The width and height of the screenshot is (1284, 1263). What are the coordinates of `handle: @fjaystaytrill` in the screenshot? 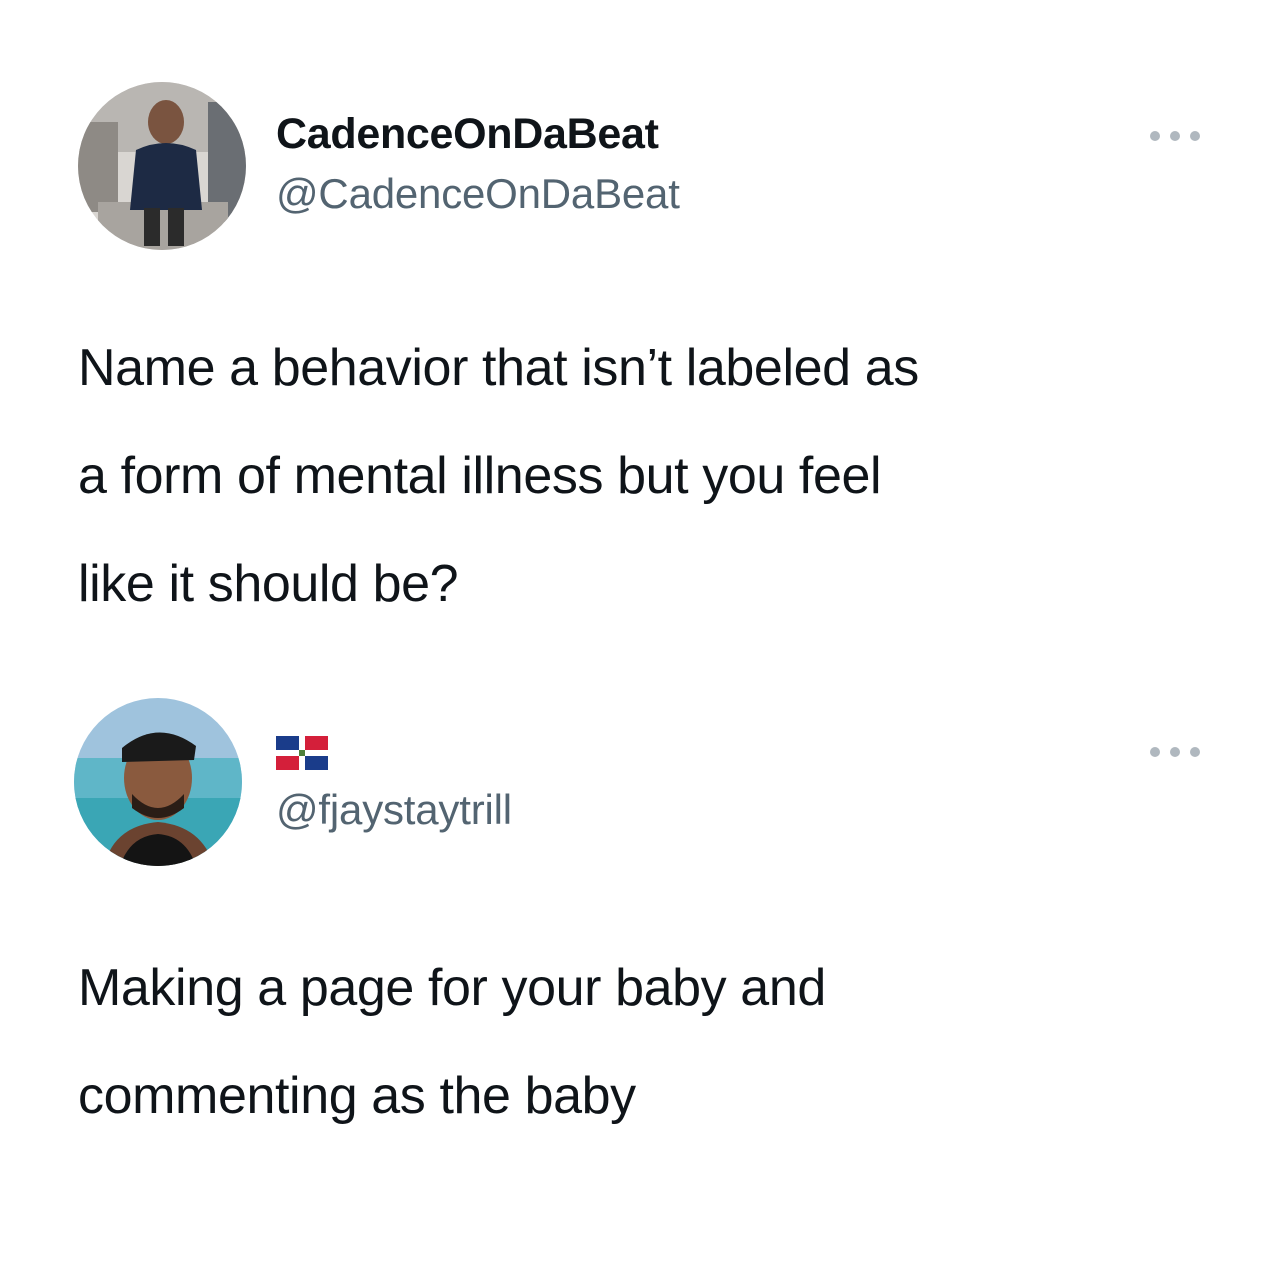 It's located at (394, 810).